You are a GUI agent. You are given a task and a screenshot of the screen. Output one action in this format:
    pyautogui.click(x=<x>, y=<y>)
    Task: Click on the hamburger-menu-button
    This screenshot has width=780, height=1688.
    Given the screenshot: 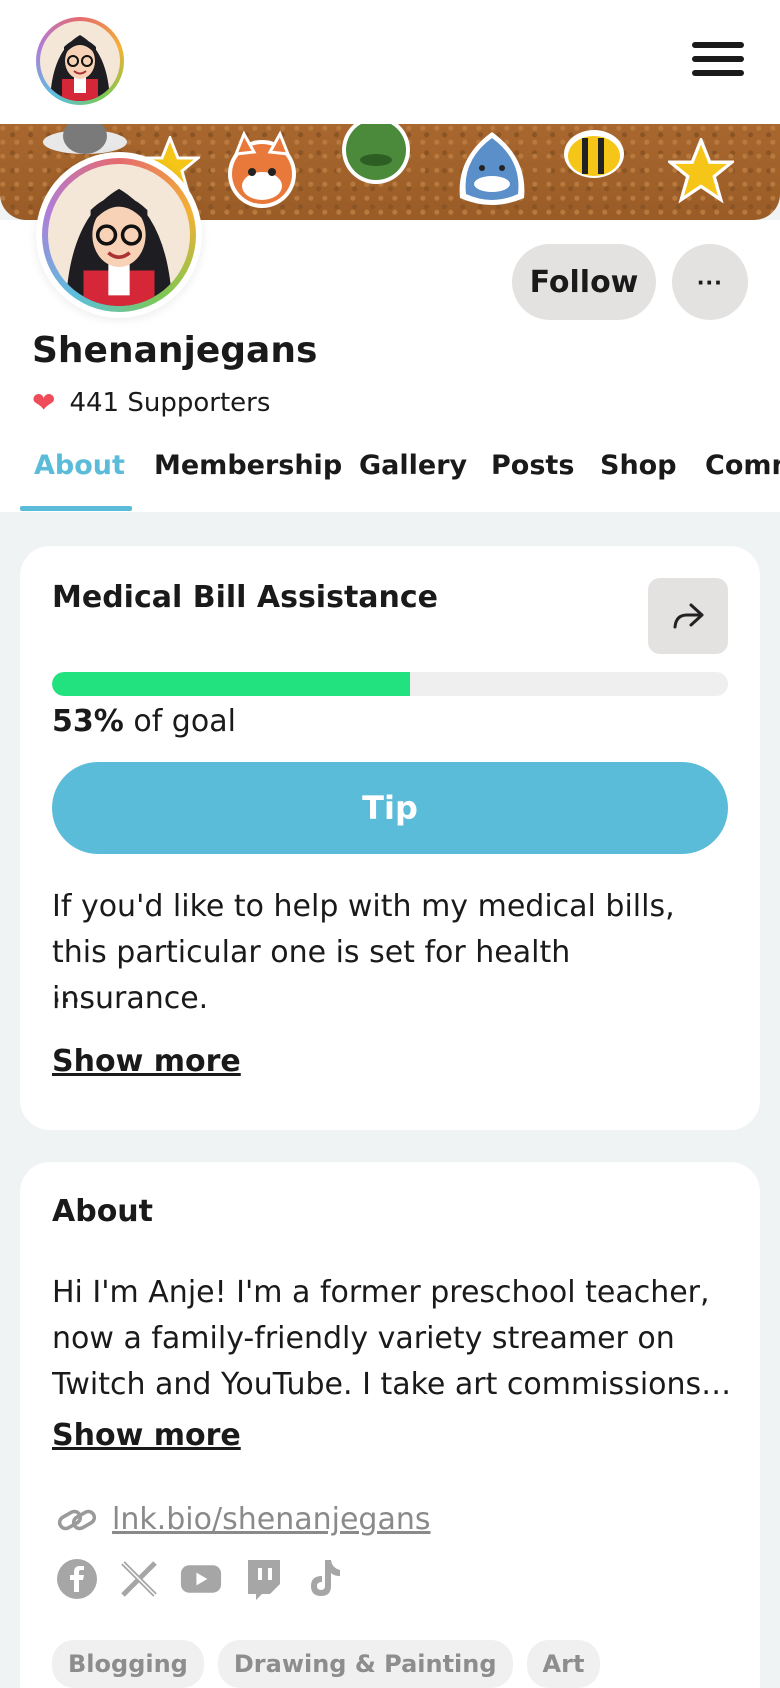 What is the action you would take?
    pyautogui.click(x=718, y=60)
    